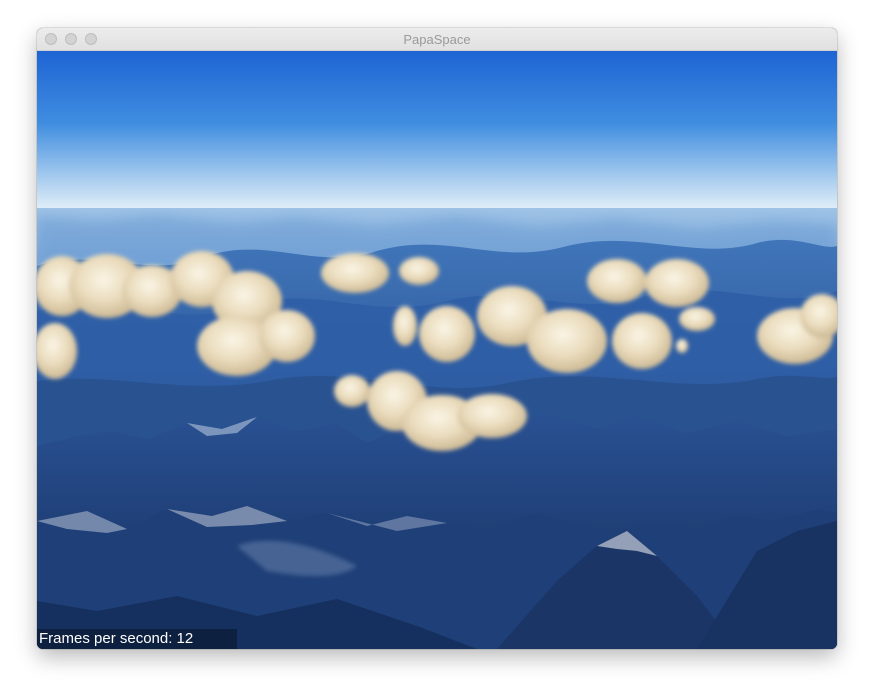  Describe the element at coordinates (137, 639) in the screenshot. I see `fps-counter: Frames per second: 12` at that location.